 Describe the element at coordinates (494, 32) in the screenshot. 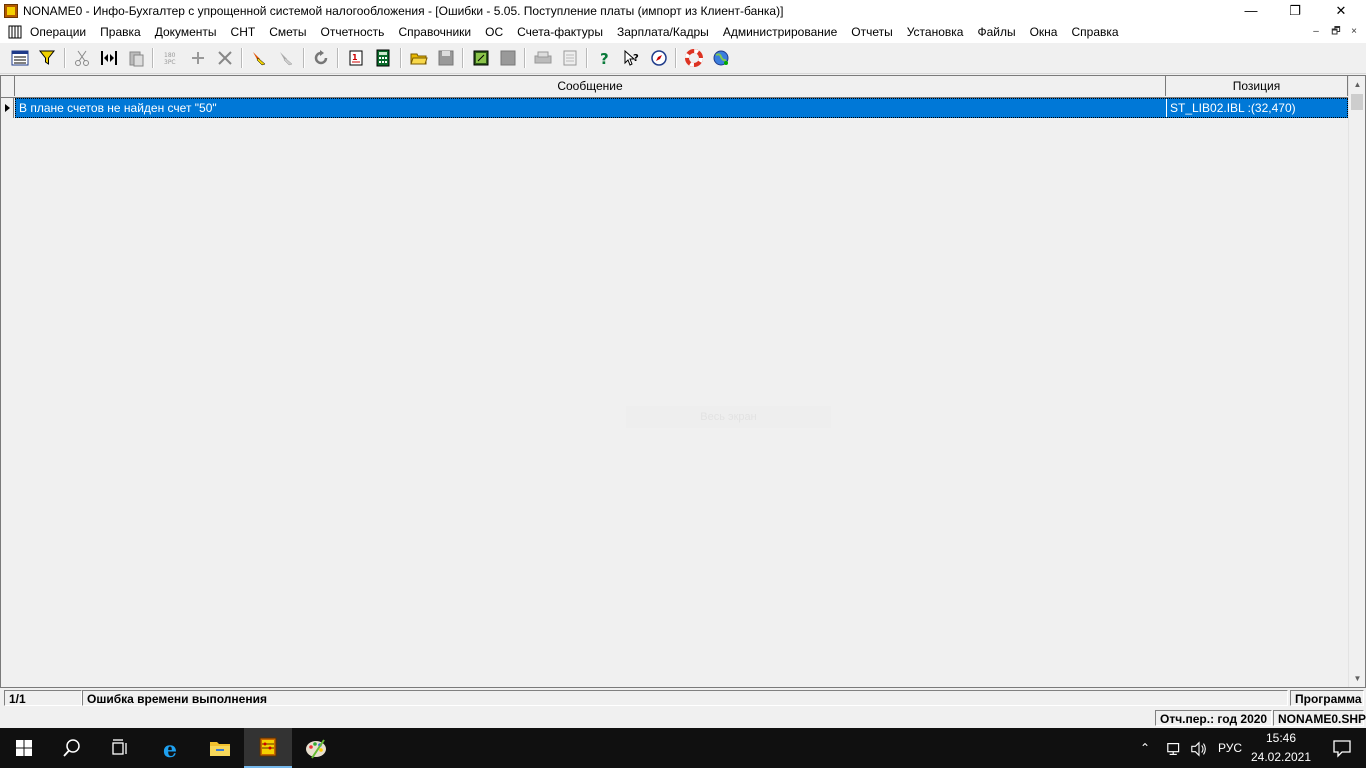

I see `menu-fixed-assets: ОС` at that location.